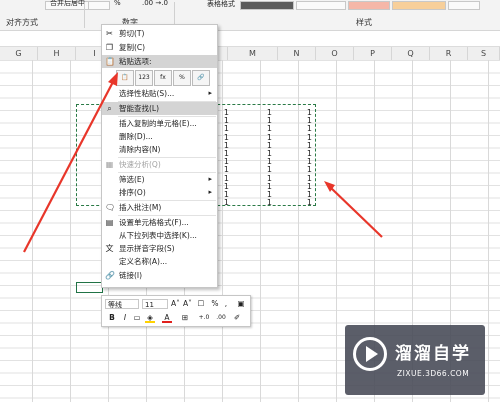 This screenshot has width=500, height=402. Describe the element at coordinates (411, 53) in the screenshot. I see `column-header-q: Q` at that location.